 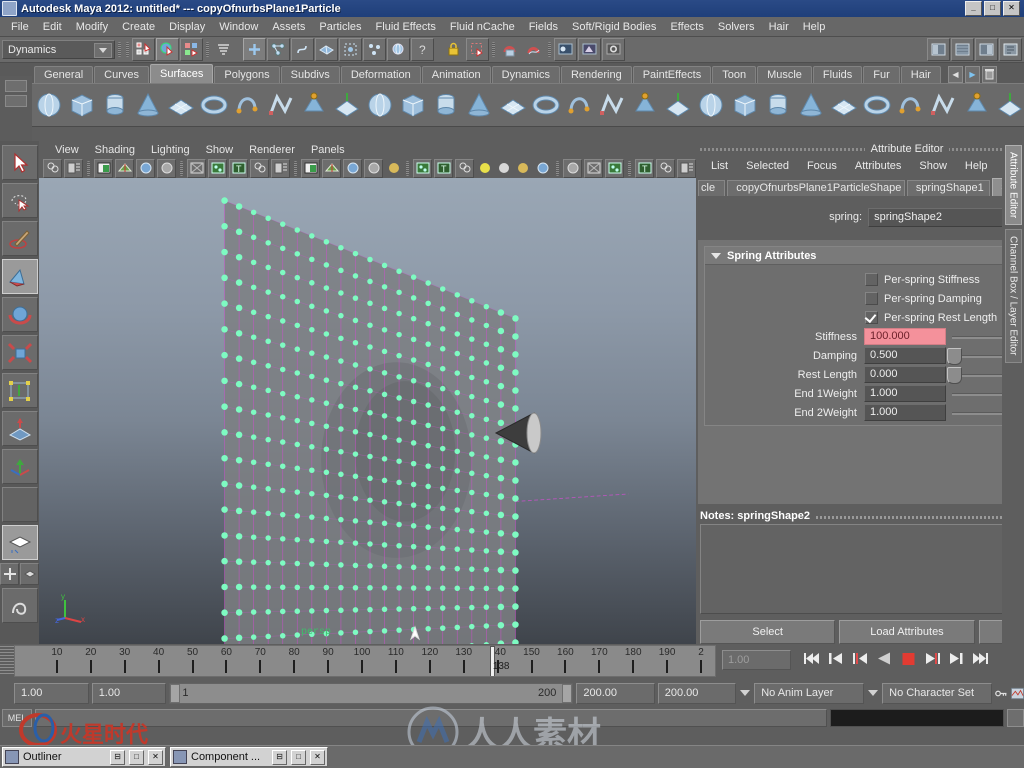 I want to click on multi-object-icon, so click(x=665, y=168).